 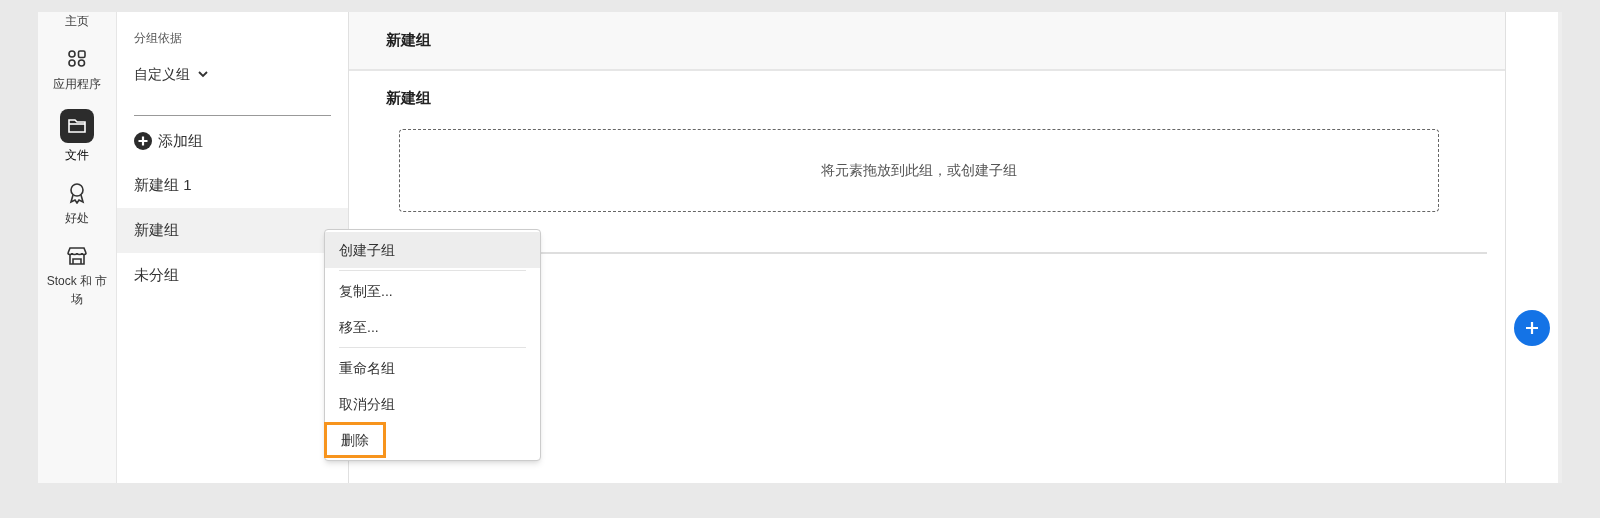 I want to click on section-title: 新建组, so click(x=409, y=98).